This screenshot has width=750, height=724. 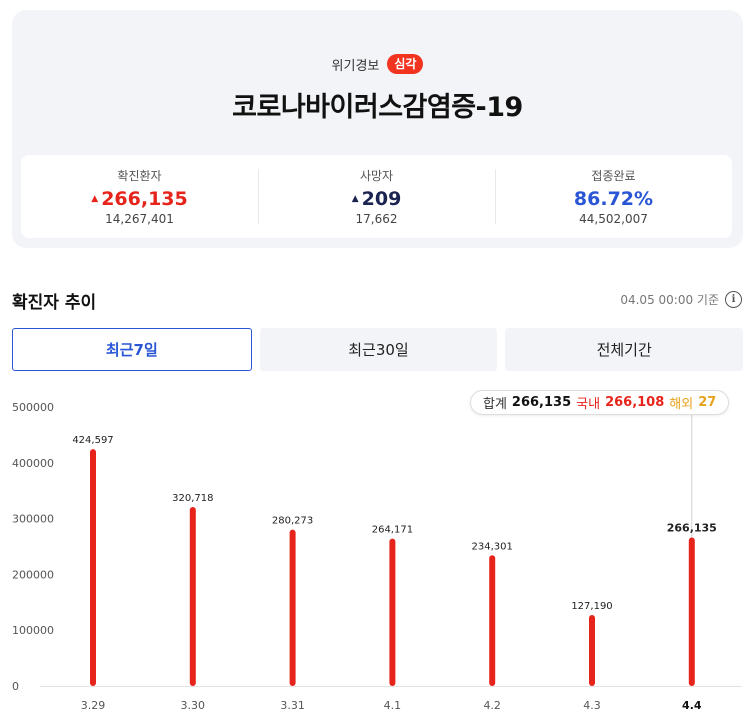 What do you see at coordinates (377, 107) in the screenshot?
I see `page-title: 코로나바이러스감염증-19` at bounding box center [377, 107].